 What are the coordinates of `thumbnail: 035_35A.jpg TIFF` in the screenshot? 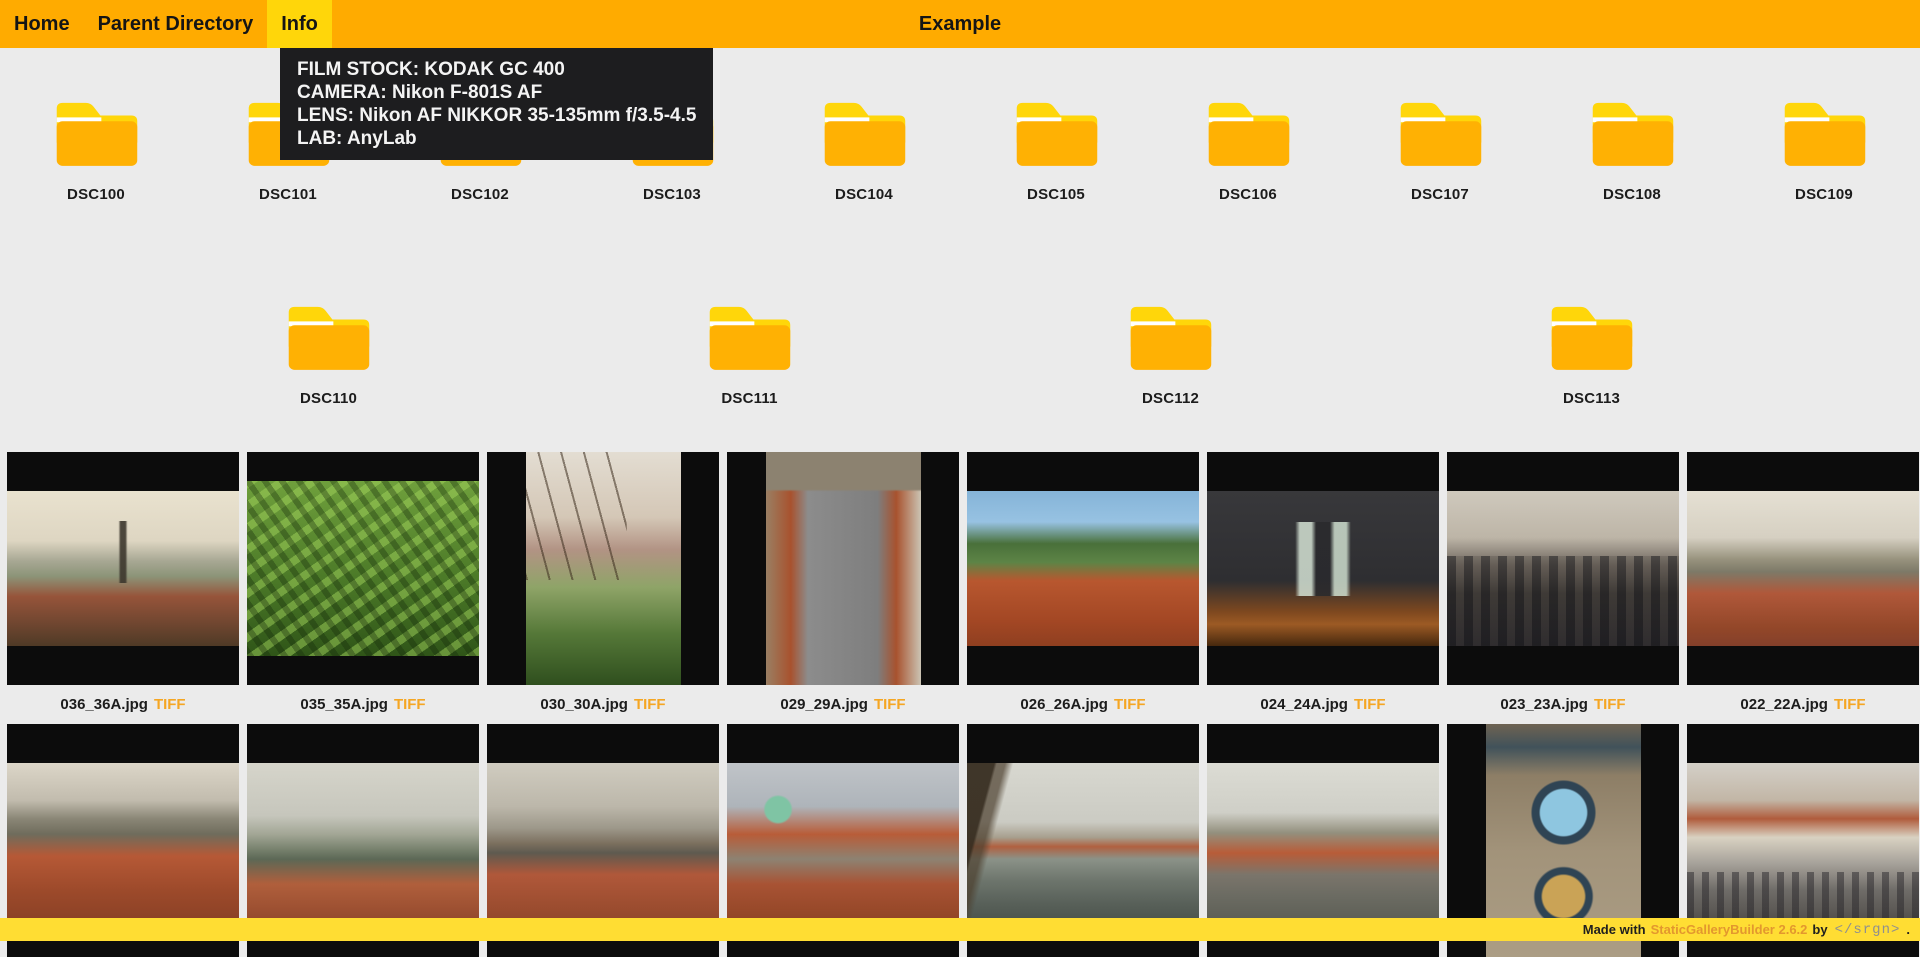 It's located at (363, 588).